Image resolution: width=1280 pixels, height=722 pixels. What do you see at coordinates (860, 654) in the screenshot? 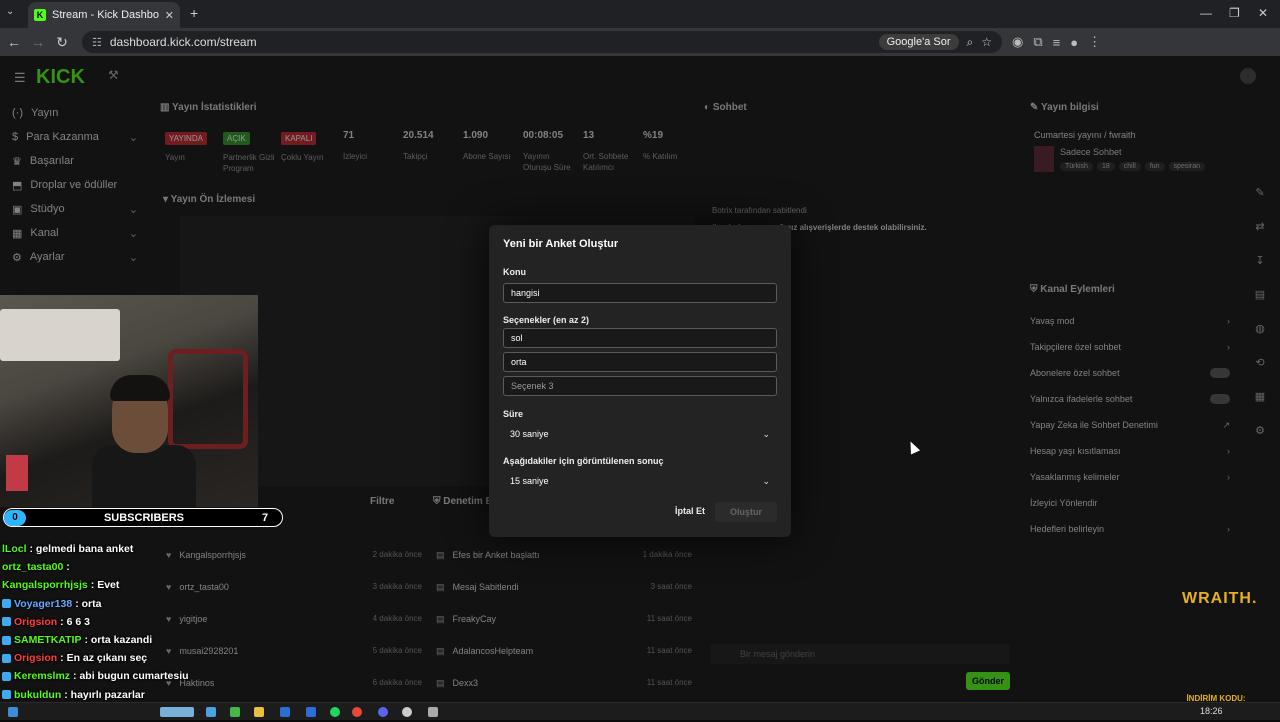
I see `chat-input: Bir mesaj gönderin` at bounding box center [860, 654].